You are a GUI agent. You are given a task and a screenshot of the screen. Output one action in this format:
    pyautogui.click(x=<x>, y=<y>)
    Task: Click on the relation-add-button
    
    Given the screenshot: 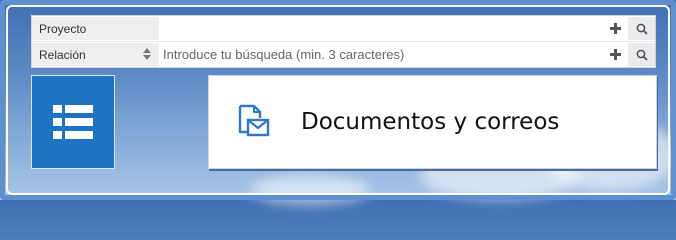 What is the action you would take?
    pyautogui.click(x=615, y=54)
    